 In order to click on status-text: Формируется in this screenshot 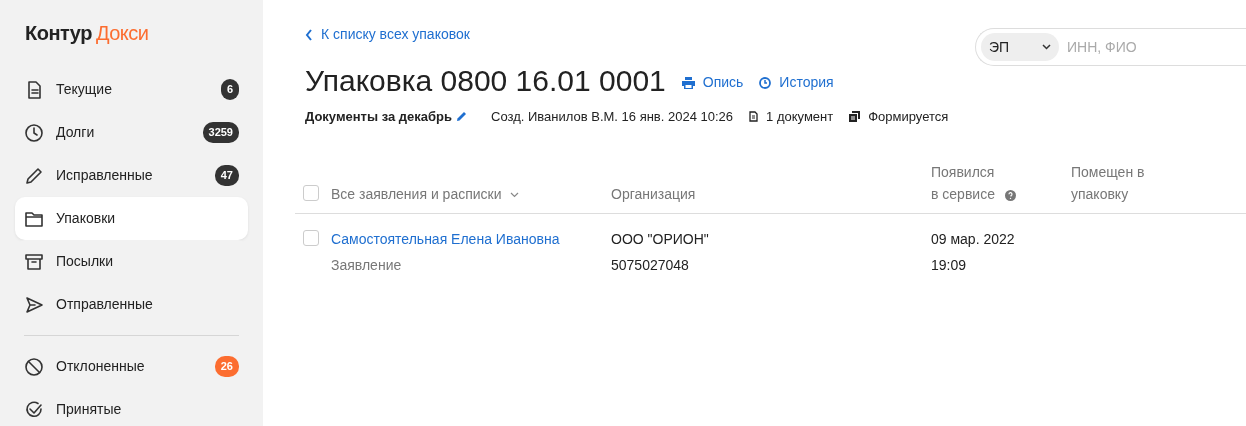, I will do `click(908, 116)`.